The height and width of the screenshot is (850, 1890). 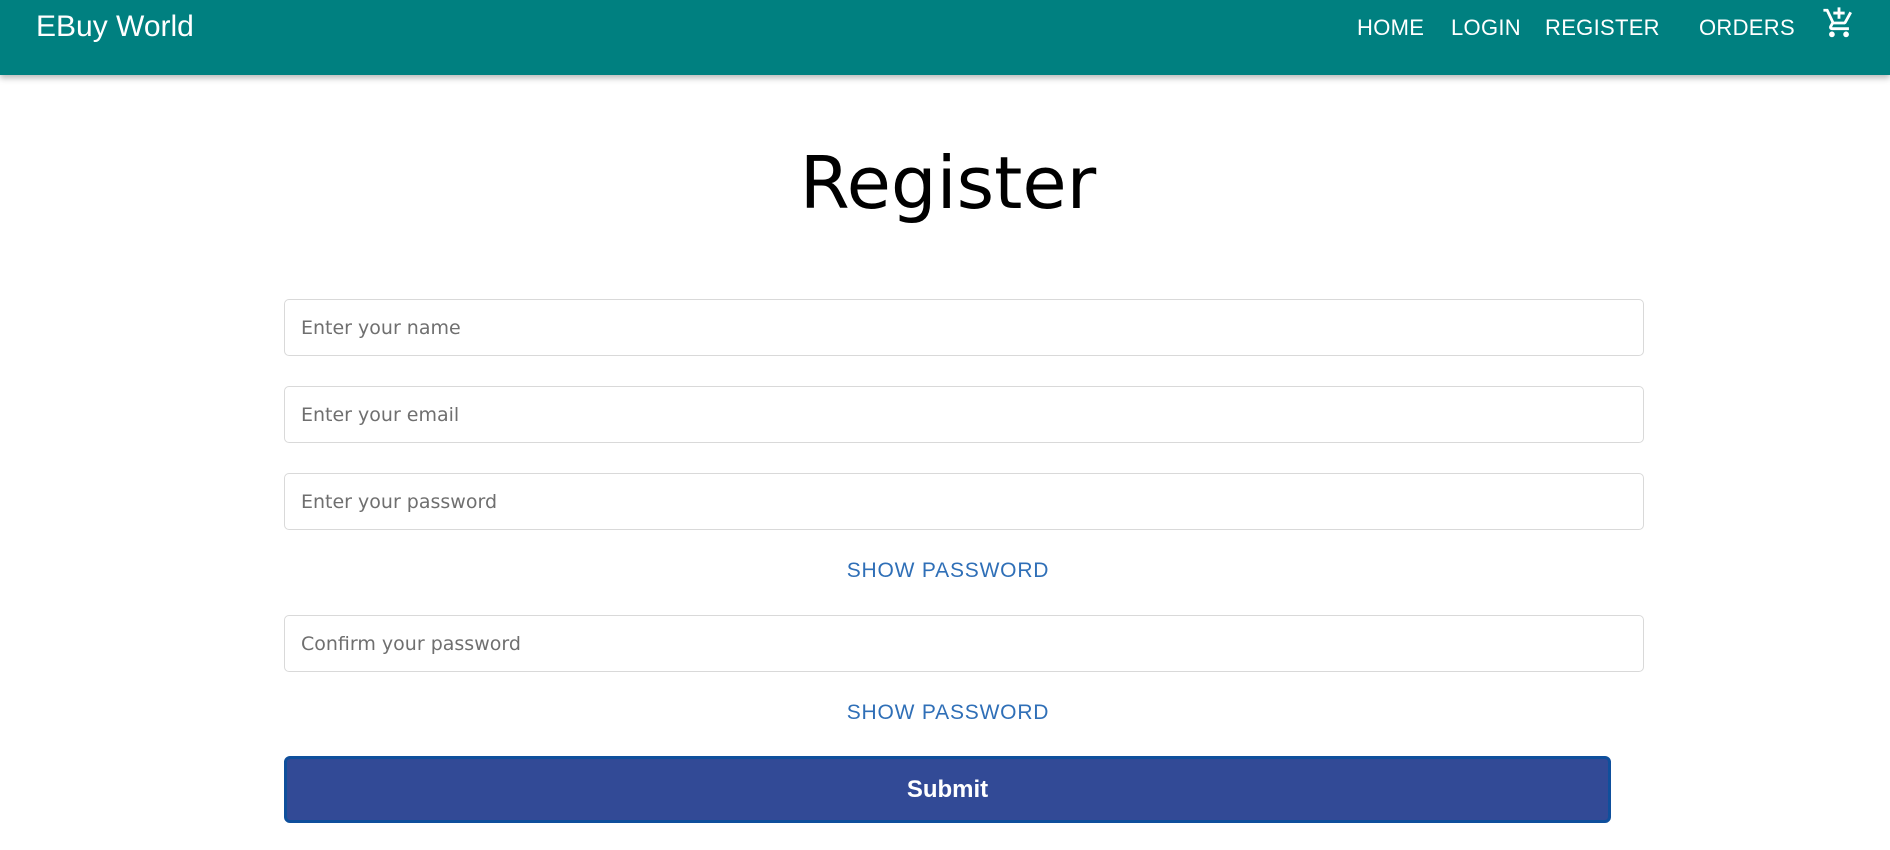 What do you see at coordinates (1839, 23) in the screenshot?
I see `add-shopping-cart-icon` at bounding box center [1839, 23].